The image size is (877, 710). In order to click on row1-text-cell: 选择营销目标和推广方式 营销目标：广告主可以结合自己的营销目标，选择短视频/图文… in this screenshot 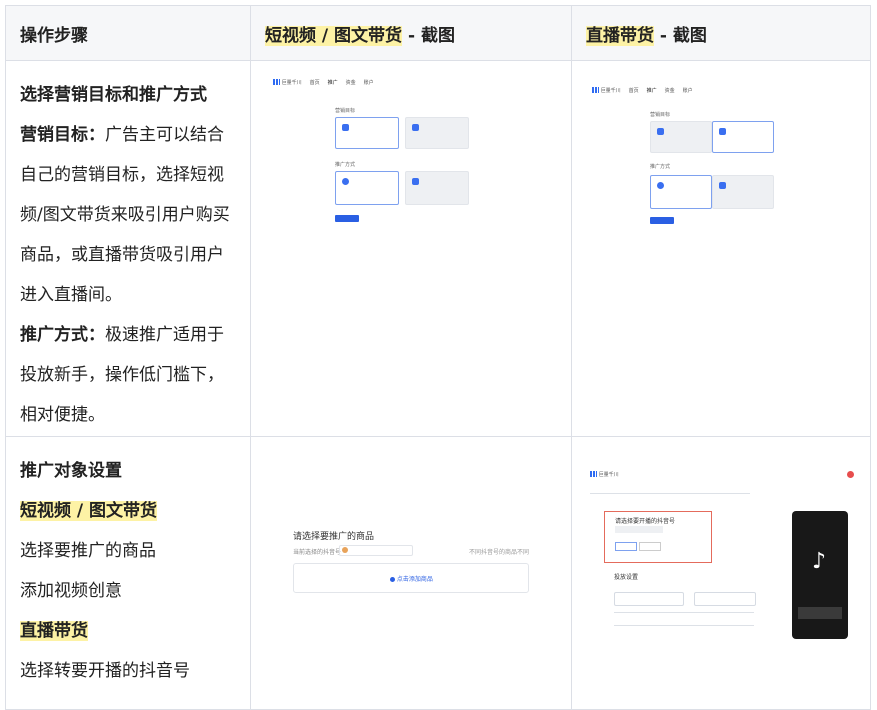, I will do `click(128, 248)`.